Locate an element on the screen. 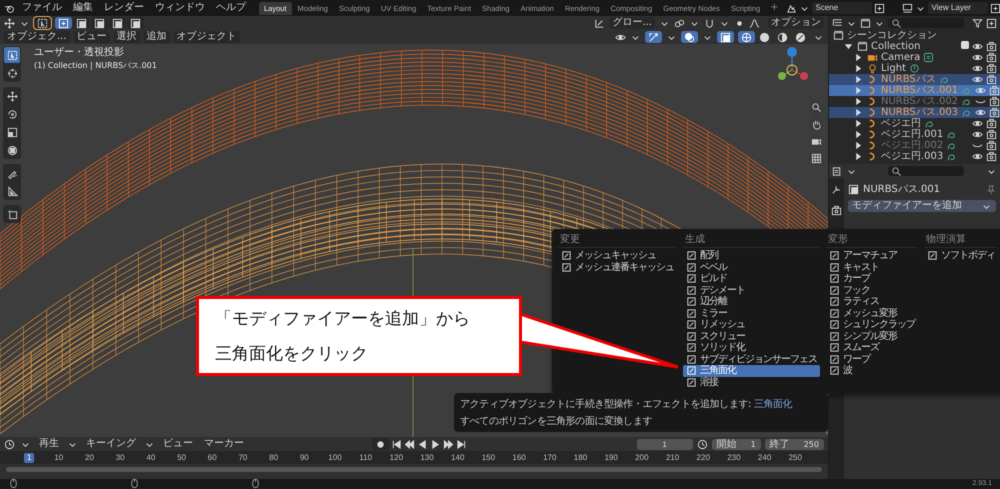 This screenshot has width=1000, height=489. new-view-layer-icon is located at coordinates (995, 8).